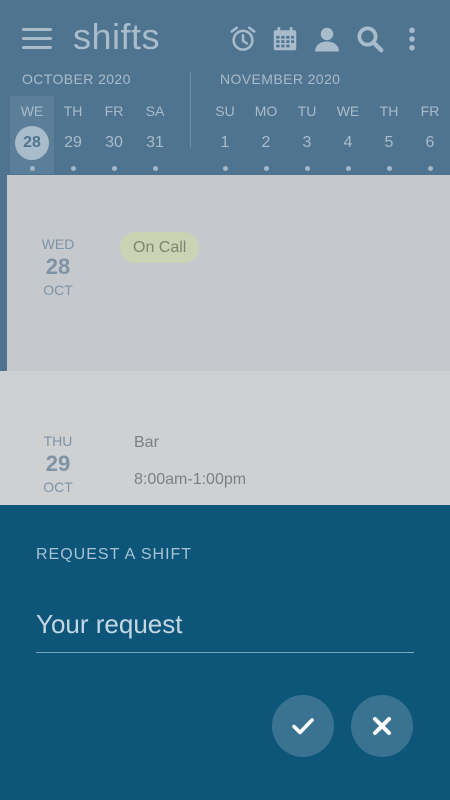  I want to click on day-cell: TU 3, so click(307, 135).